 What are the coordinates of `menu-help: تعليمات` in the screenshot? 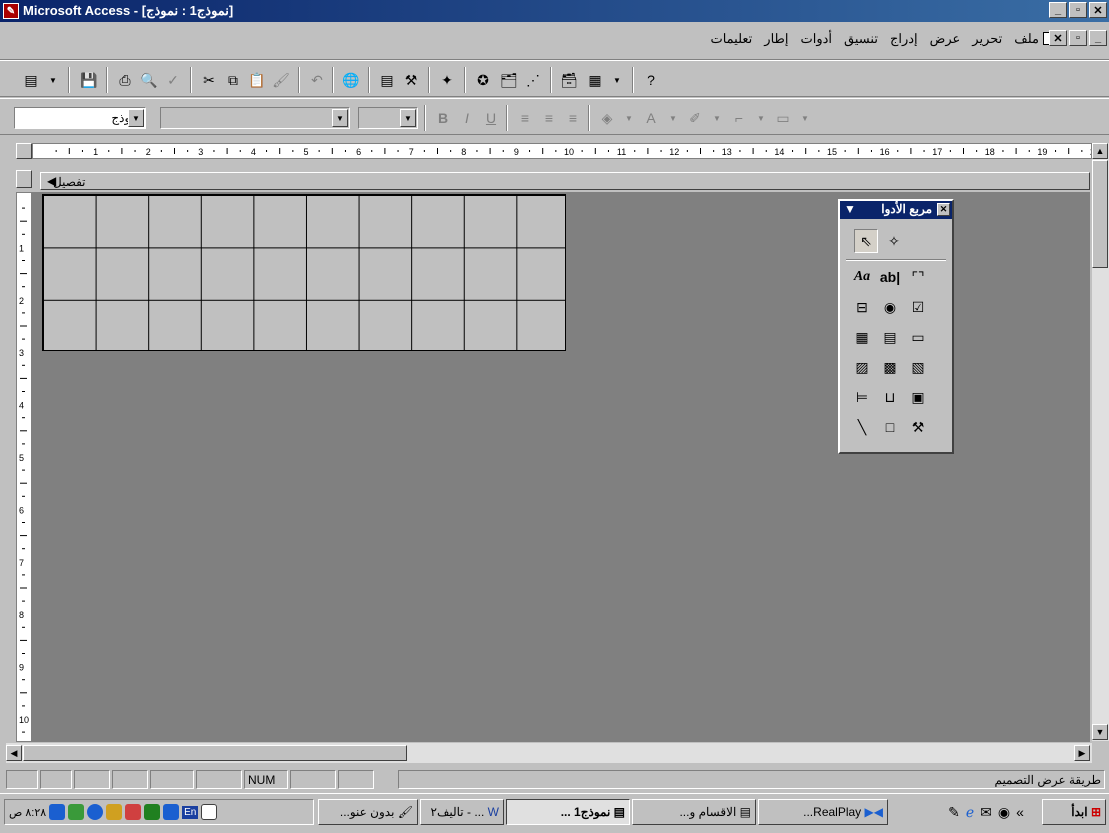 It's located at (731, 39).